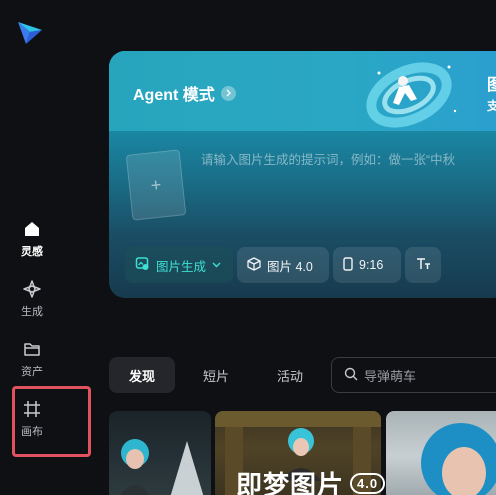  I want to click on model-selector: 图片 4.0, so click(283, 265).